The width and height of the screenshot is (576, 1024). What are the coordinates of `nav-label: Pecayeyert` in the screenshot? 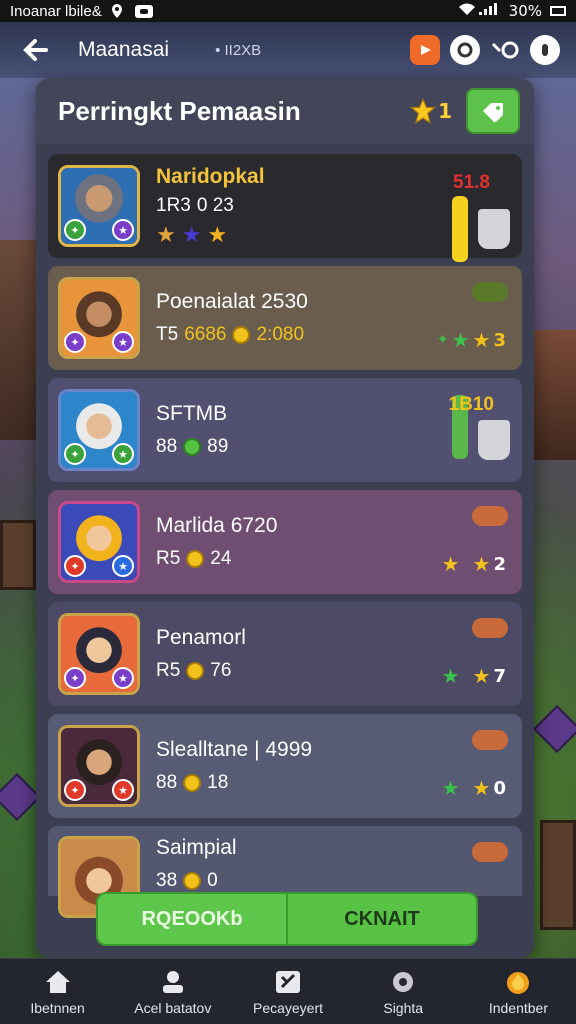 It's located at (288, 1007).